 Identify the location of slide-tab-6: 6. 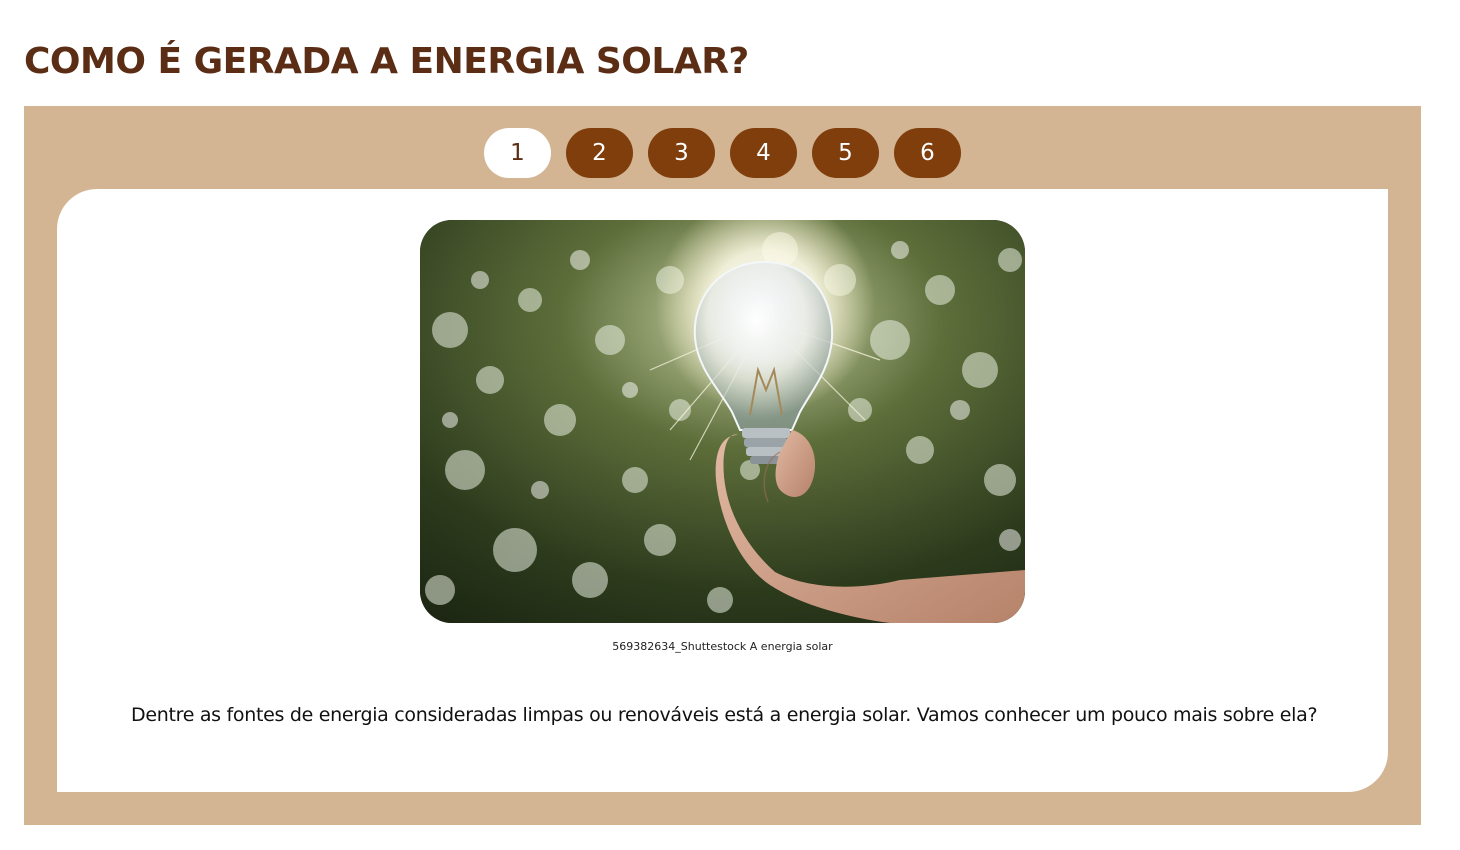
(927, 153).